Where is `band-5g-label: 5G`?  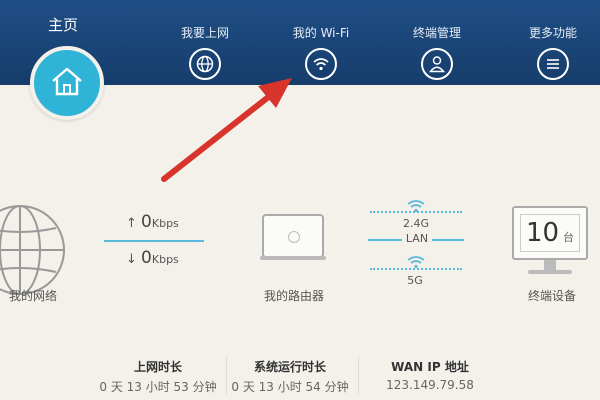
band-5g-label: 5G is located at coordinates (415, 280).